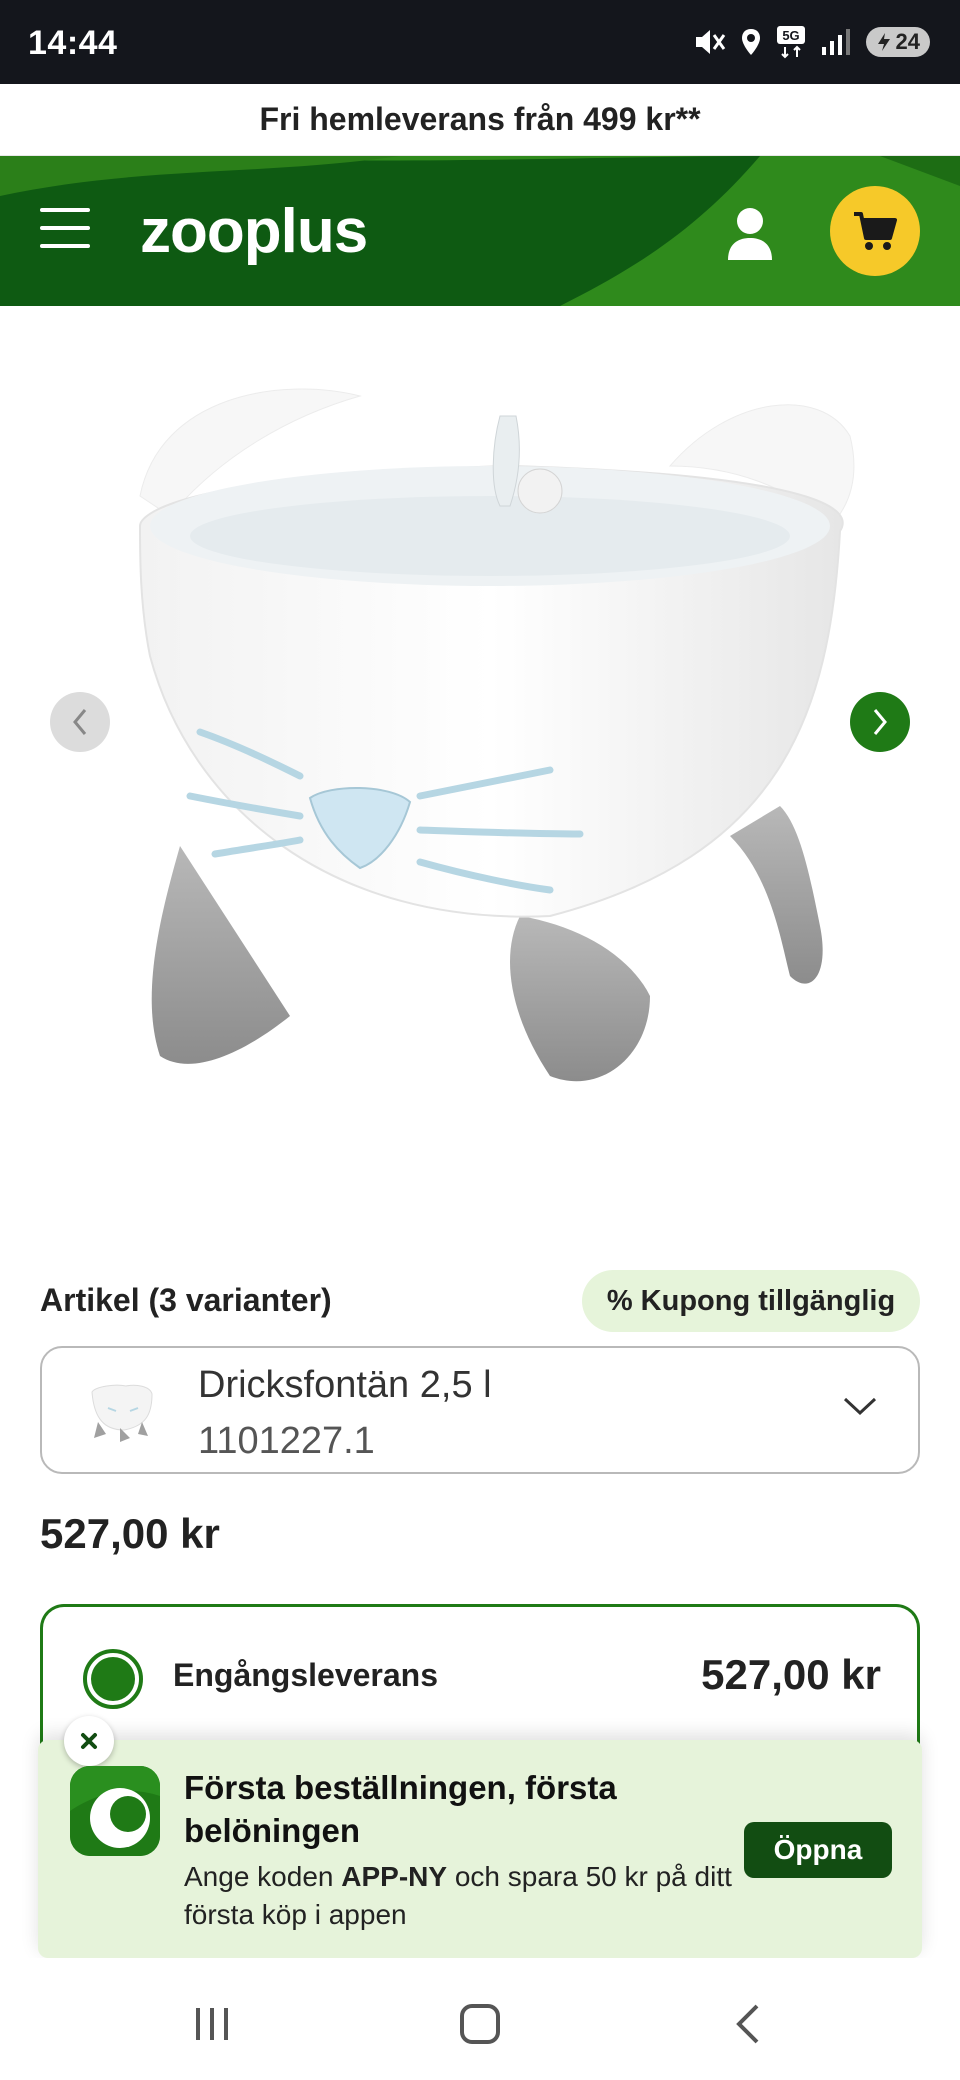 This screenshot has height=2080, width=960. Describe the element at coordinates (480, 1410) in the screenshot. I see `variant-dropdown: Dricksfontän 2,5 l 1101227.1` at that location.